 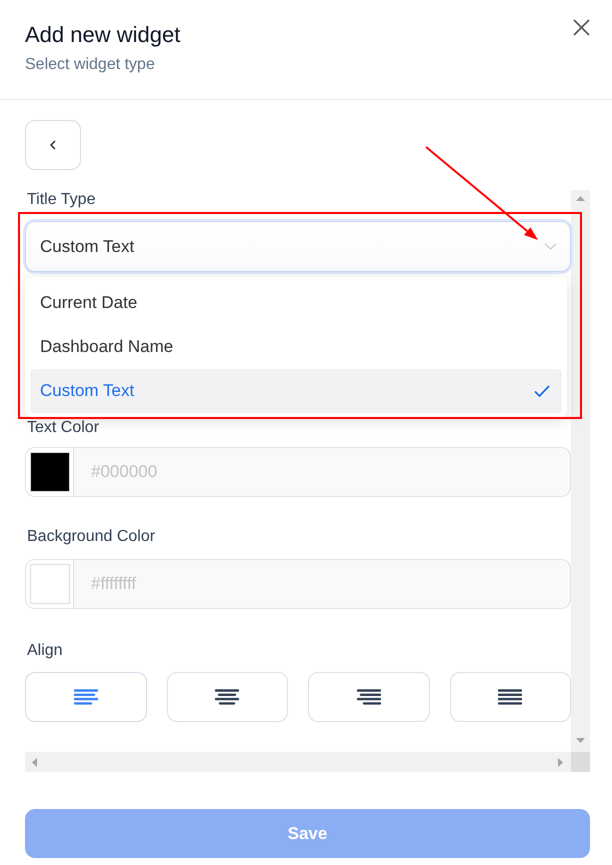 What do you see at coordinates (102, 35) in the screenshot?
I see `dialog-title: Add new widget` at bounding box center [102, 35].